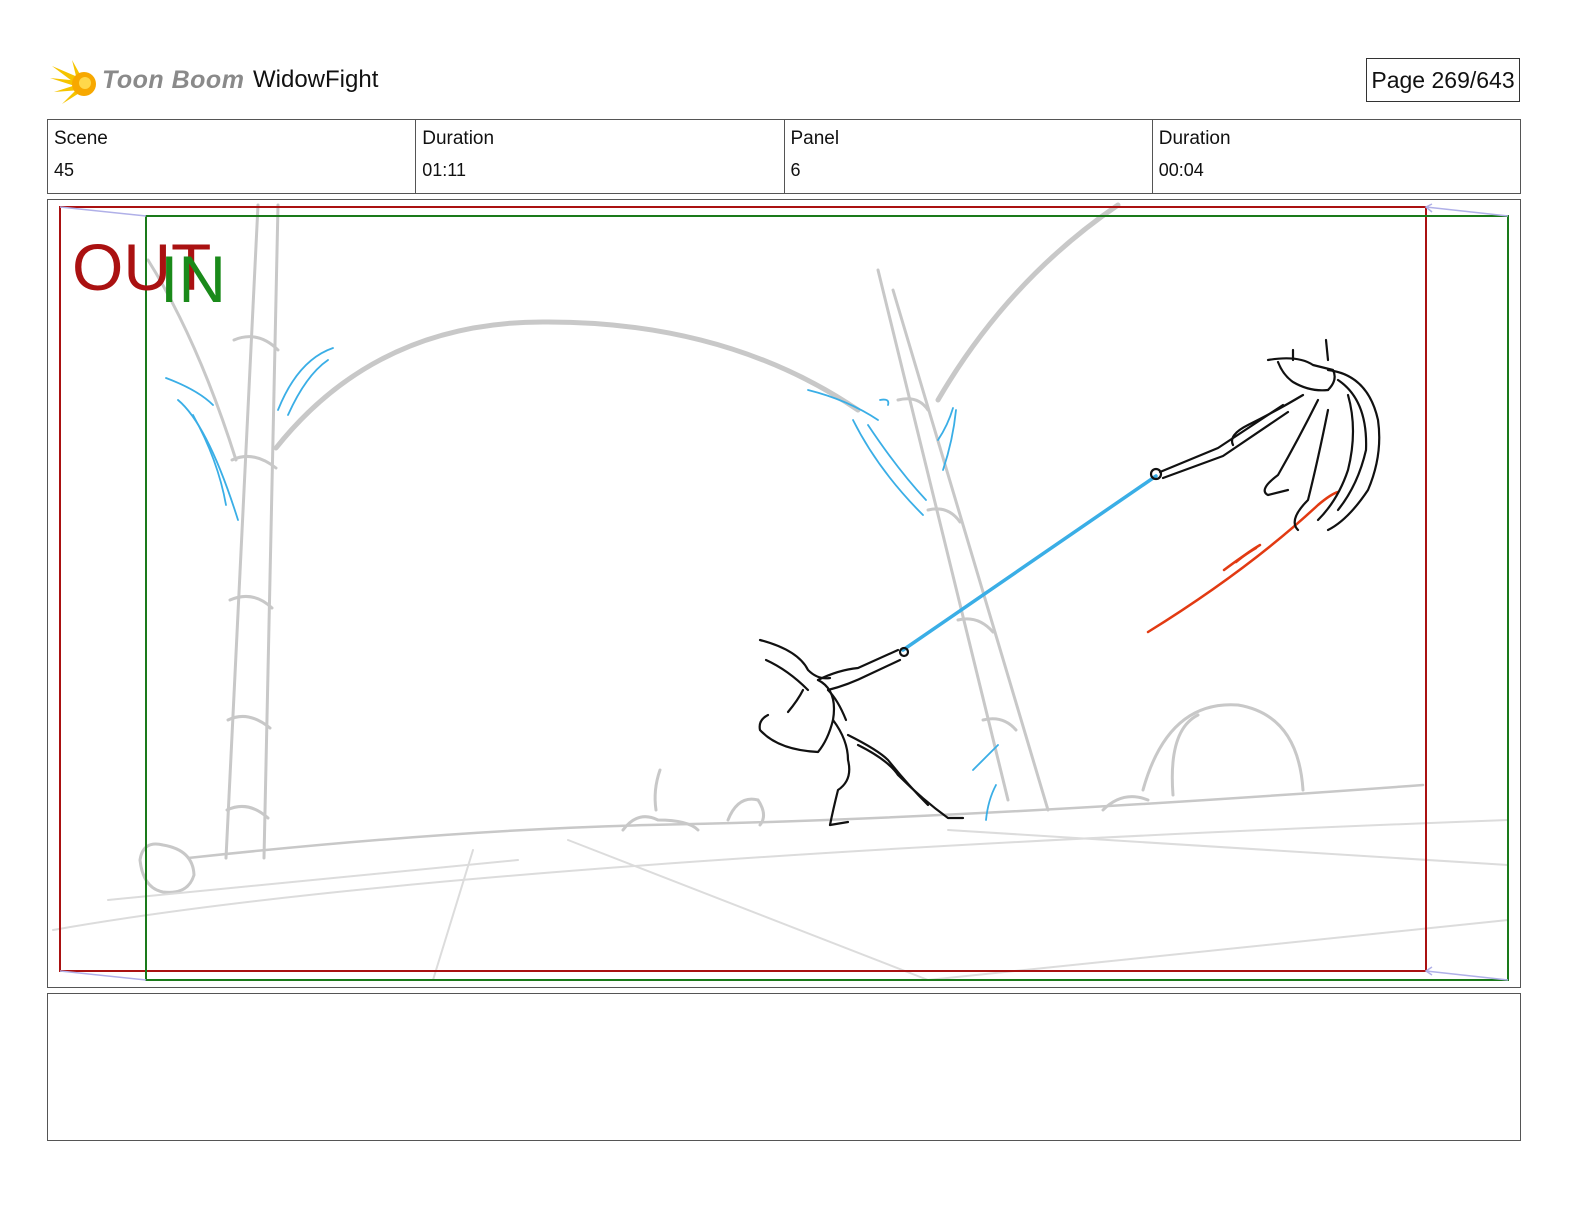  I want to click on scene-value: 45, so click(64, 170).